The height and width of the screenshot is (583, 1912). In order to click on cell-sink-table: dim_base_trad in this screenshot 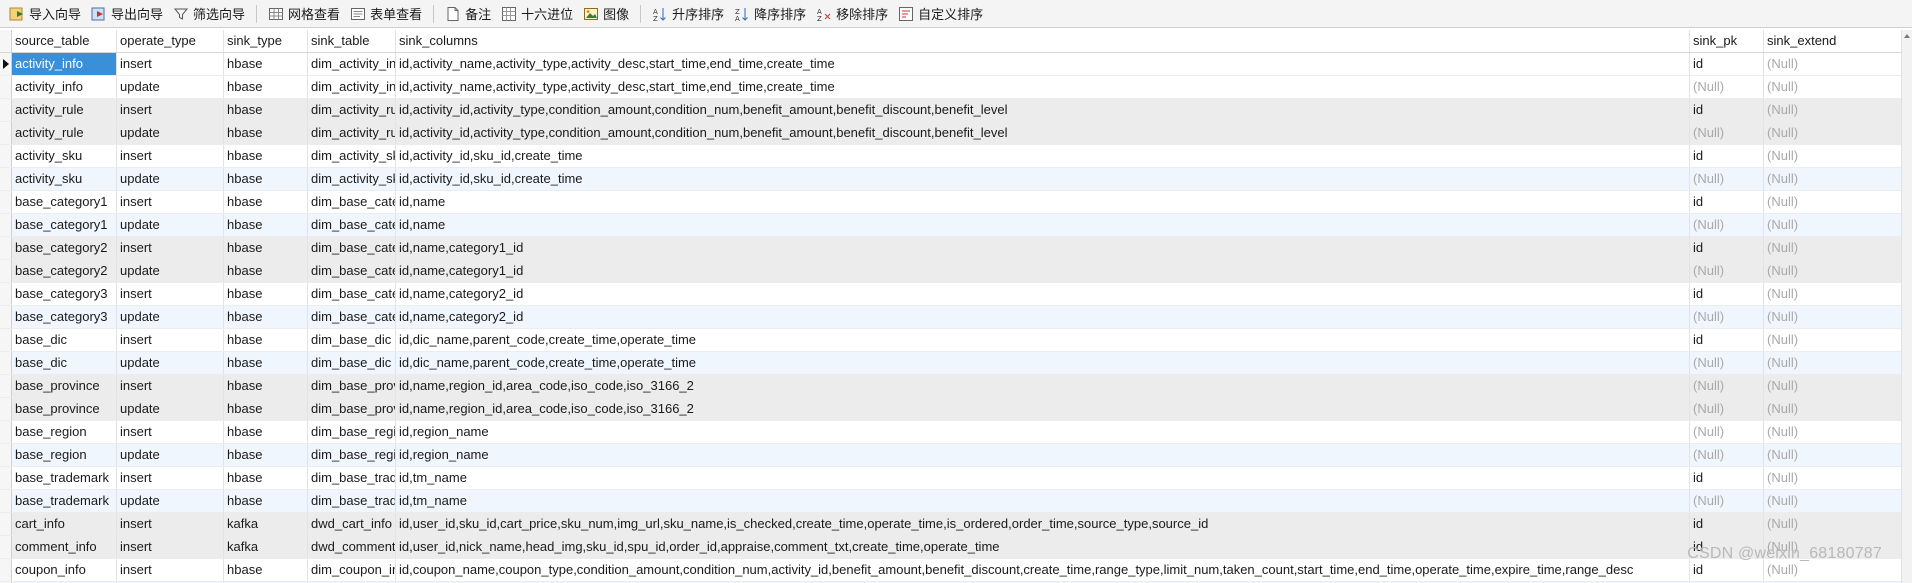, I will do `click(352, 478)`.